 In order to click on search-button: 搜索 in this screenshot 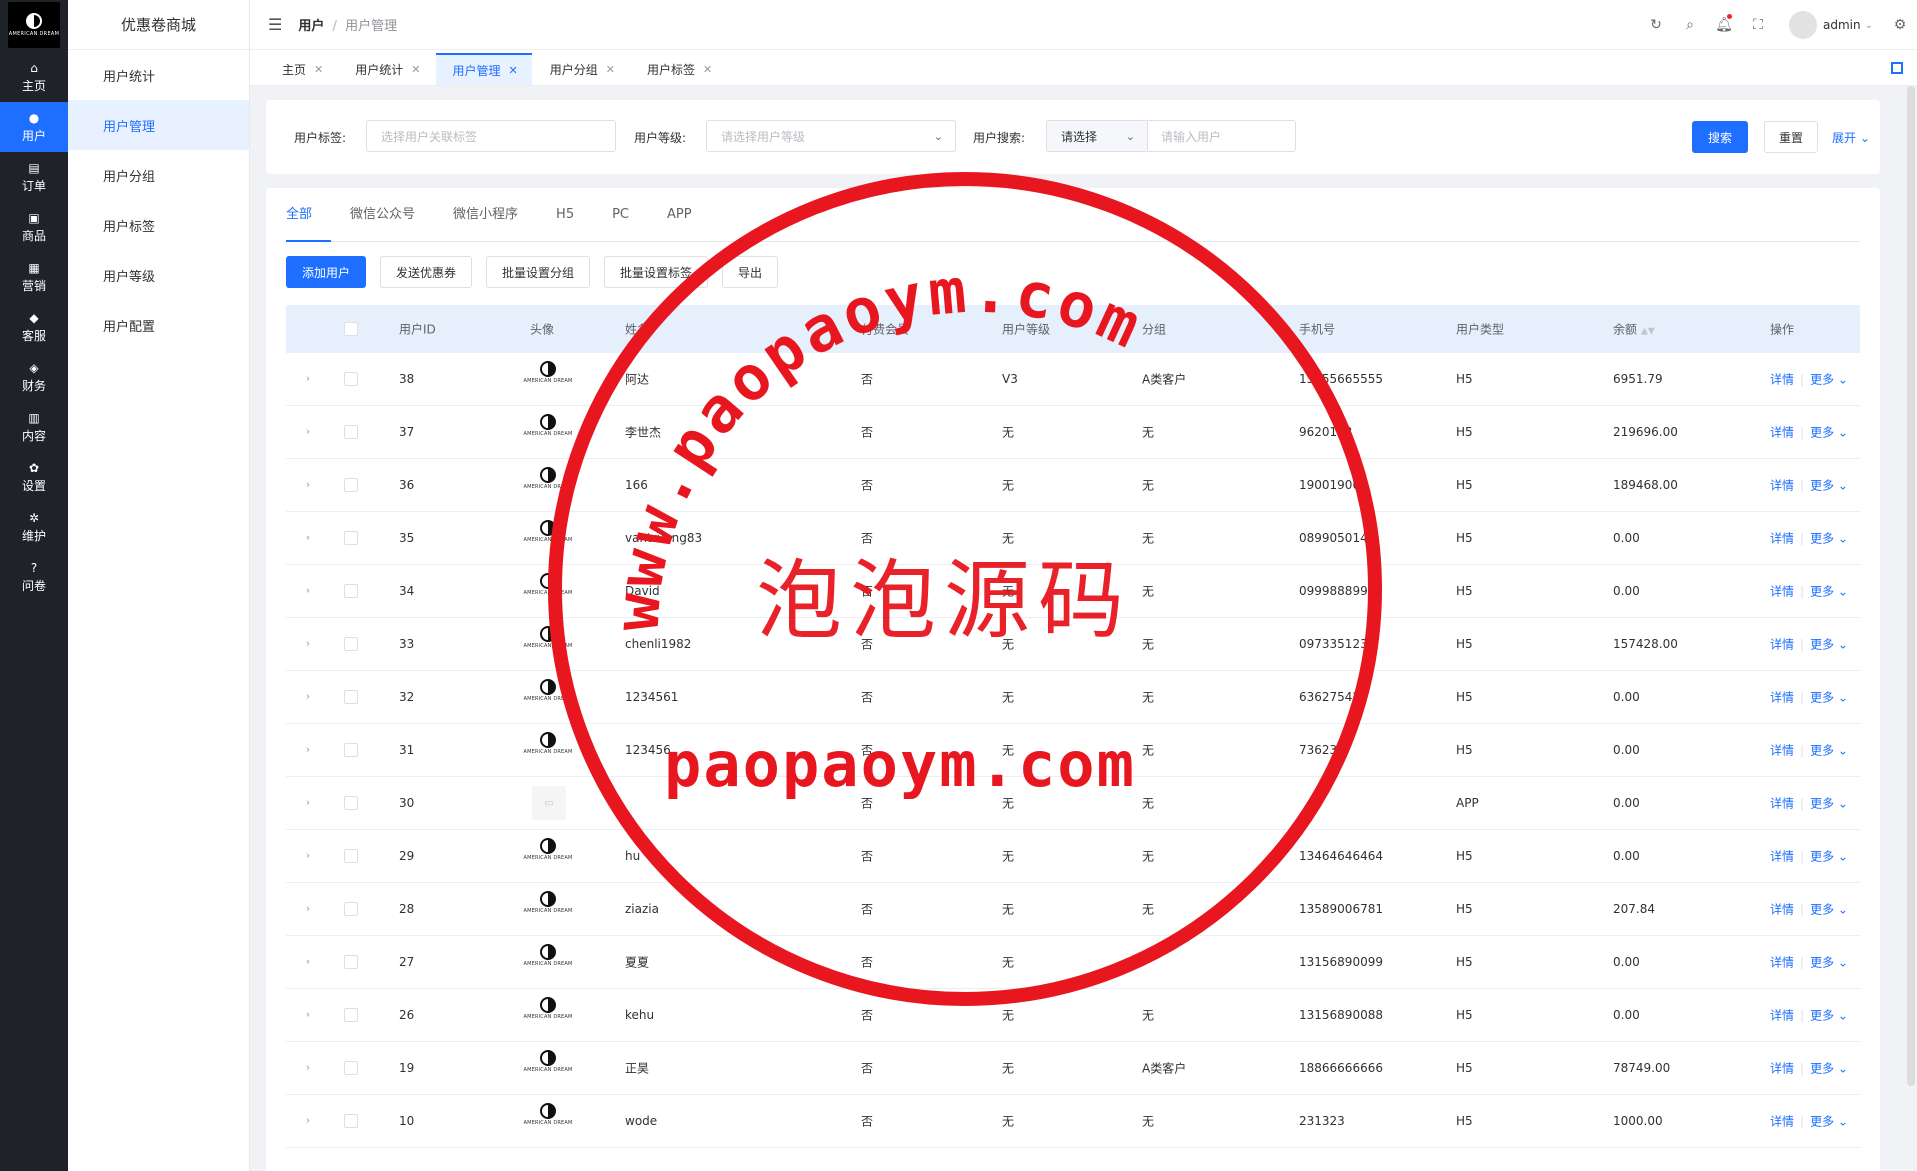, I will do `click(1720, 137)`.